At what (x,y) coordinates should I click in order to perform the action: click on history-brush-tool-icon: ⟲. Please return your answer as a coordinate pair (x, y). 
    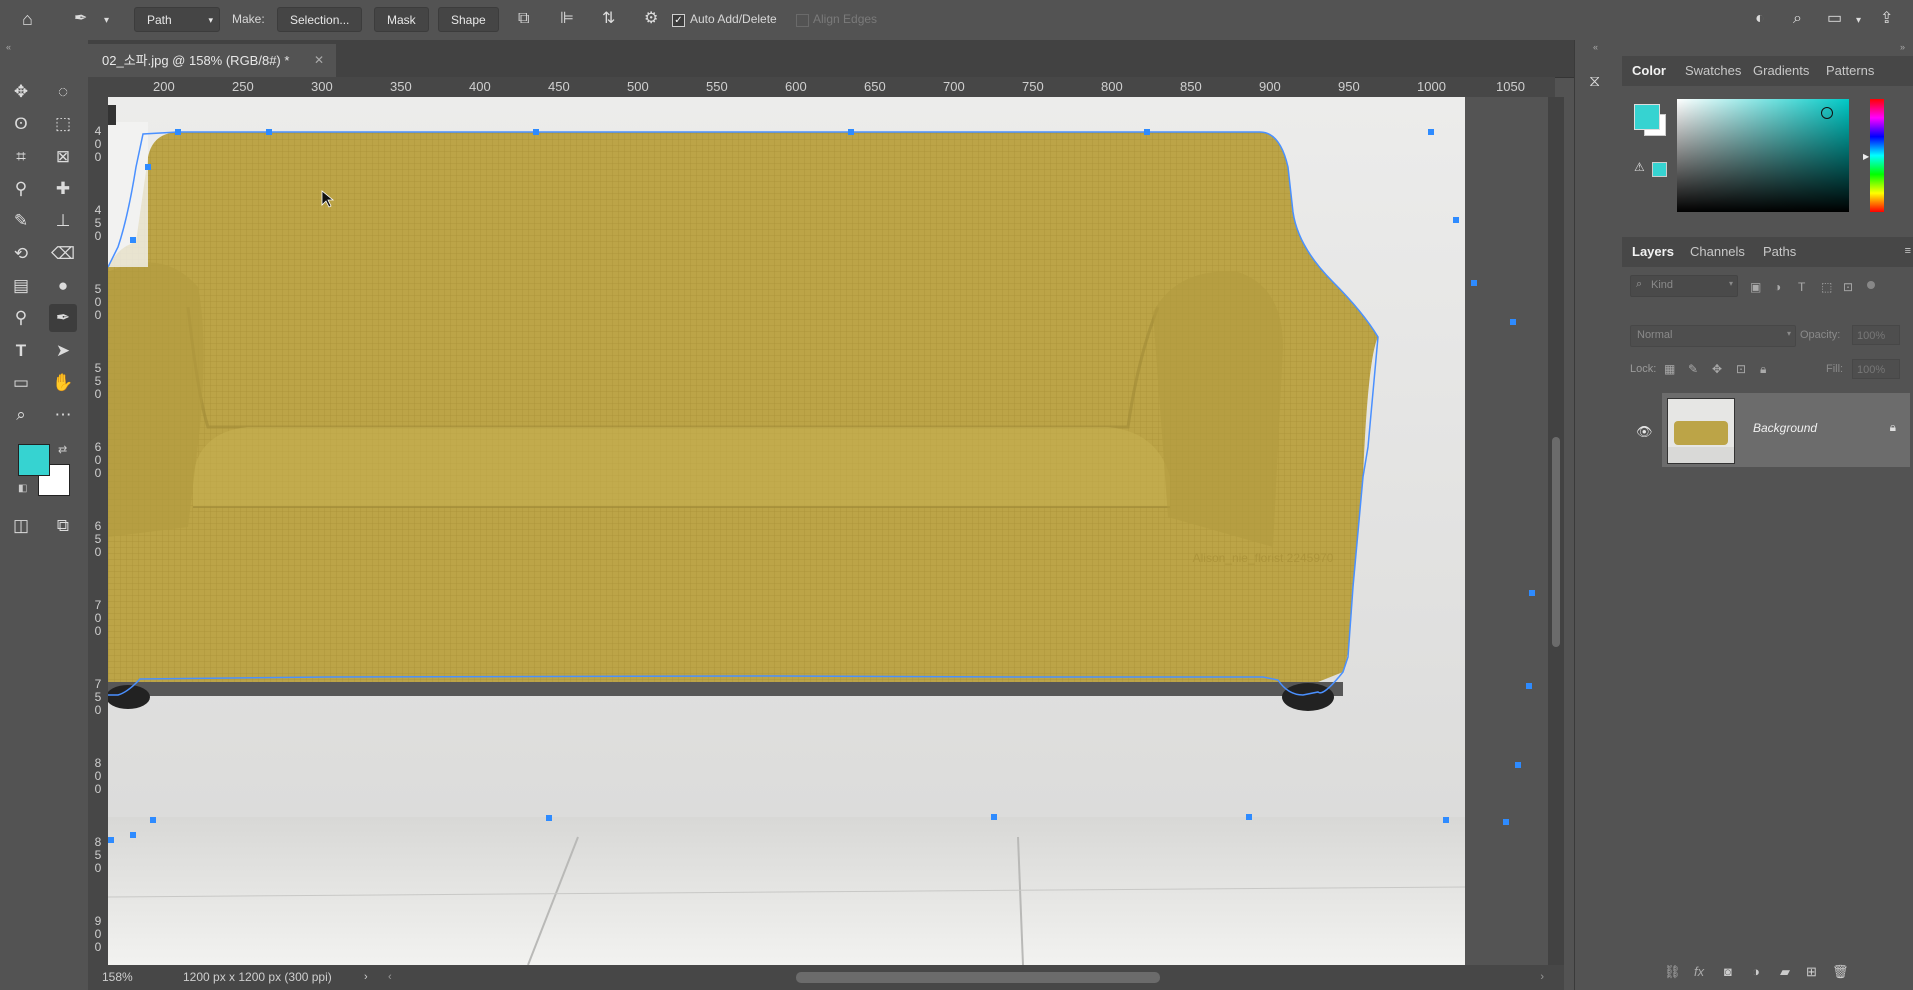
    Looking at the image, I should click on (21, 254).